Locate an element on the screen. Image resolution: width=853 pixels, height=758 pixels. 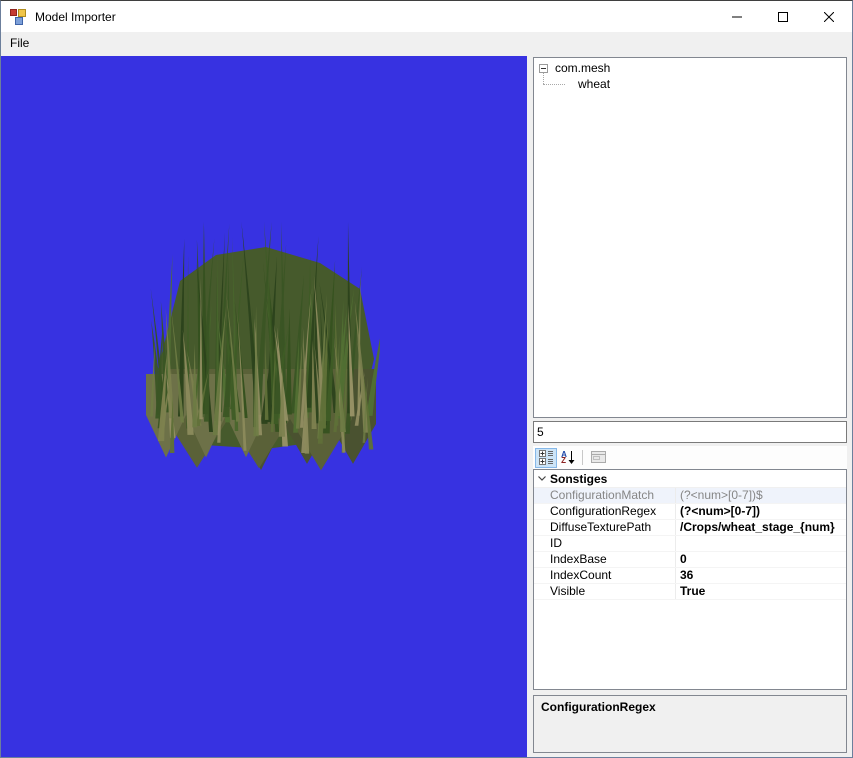
property-value: True is located at coordinates (761, 591).